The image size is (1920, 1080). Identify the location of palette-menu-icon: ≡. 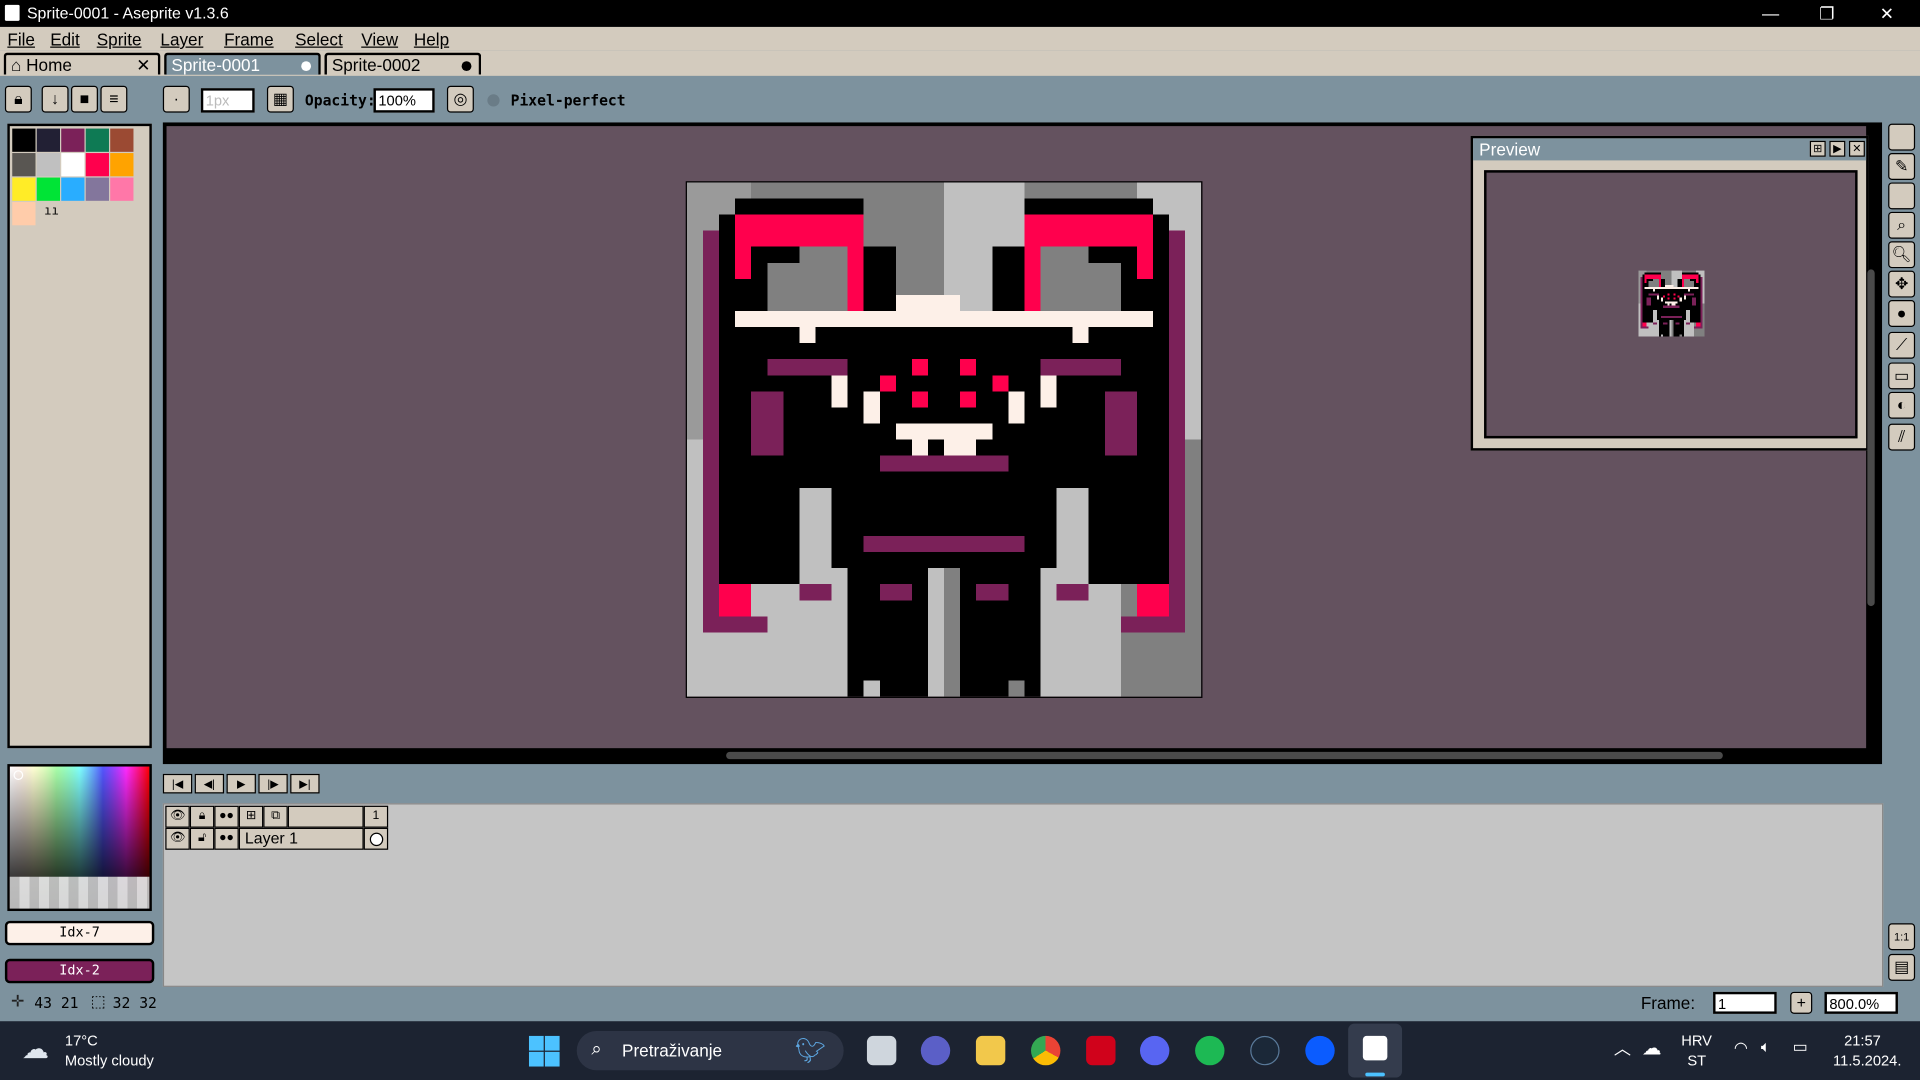
(114, 99).